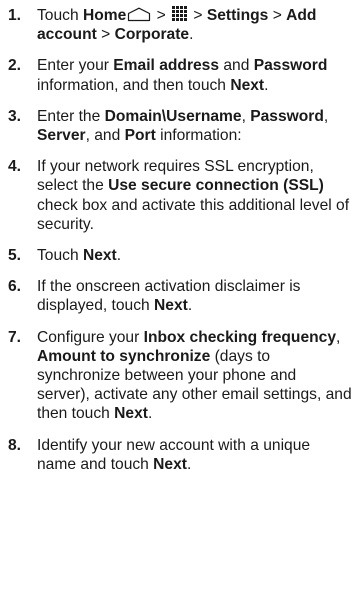 The width and height of the screenshot is (357, 611). What do you see at coordinates (124, 356) in the screenshot?
I see `bold-term: Amount to synchronize` at bounding box center [124, 356].